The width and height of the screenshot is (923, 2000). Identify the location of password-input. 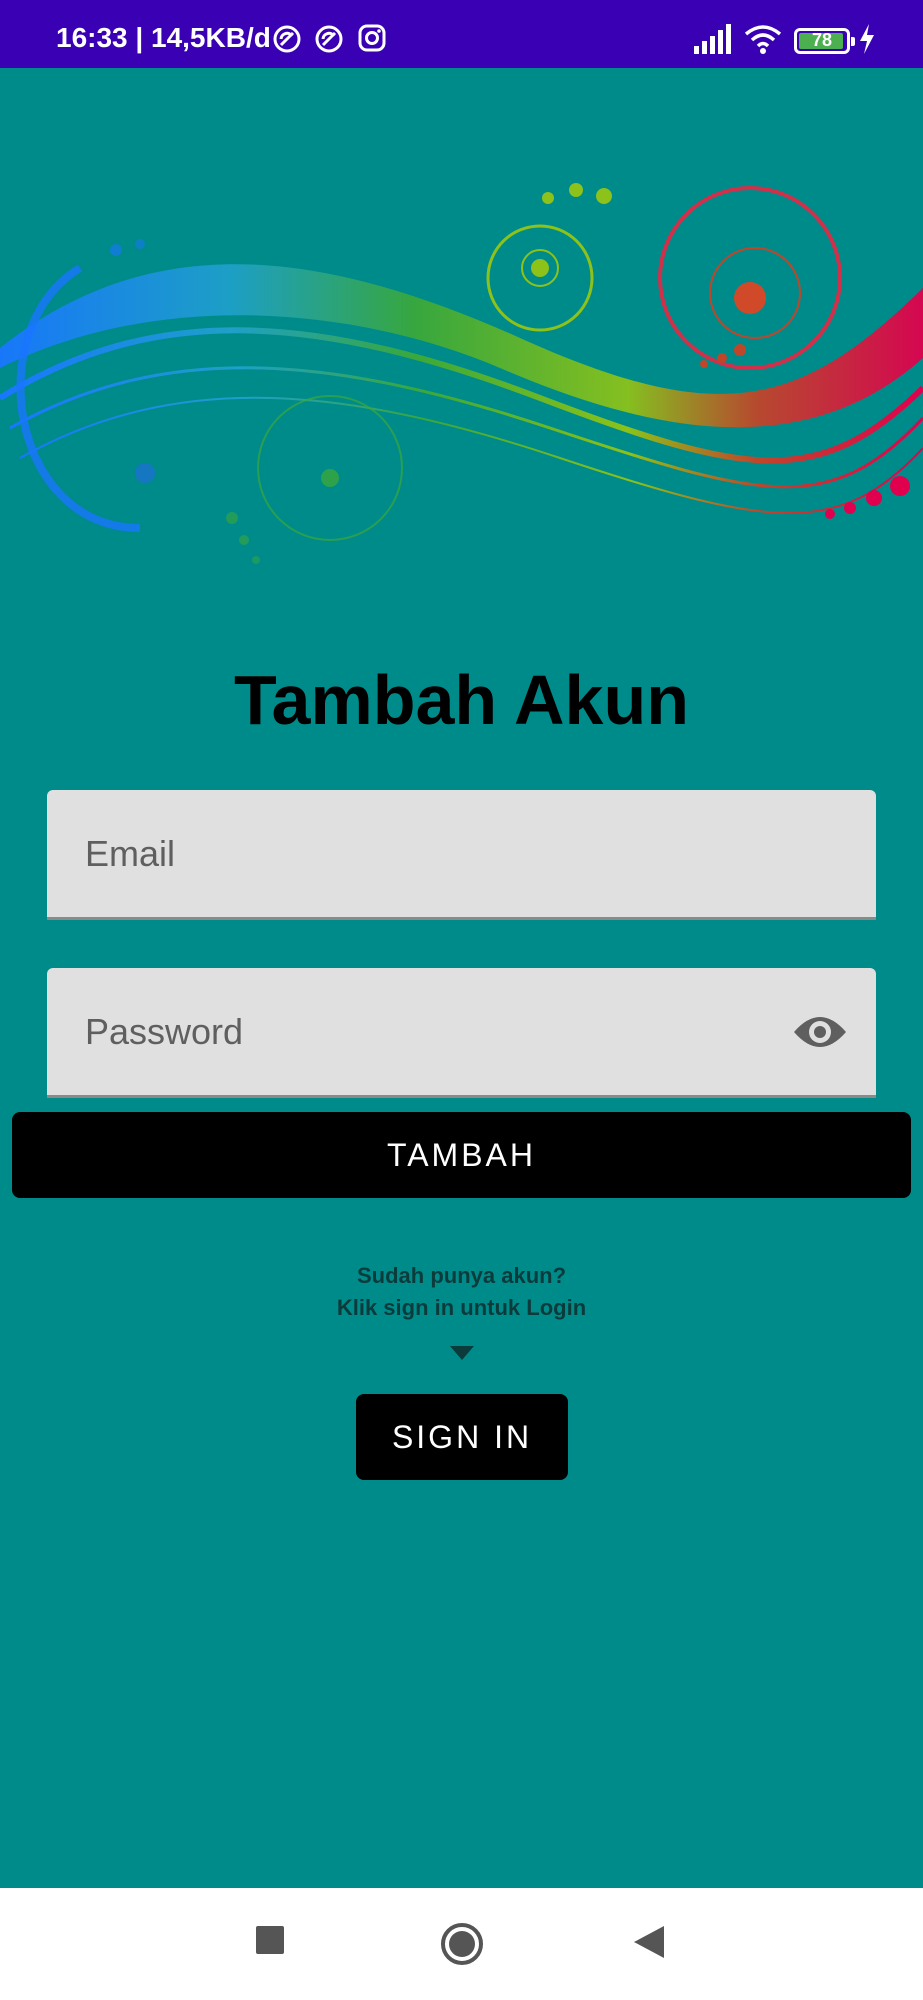
(461, 1031).